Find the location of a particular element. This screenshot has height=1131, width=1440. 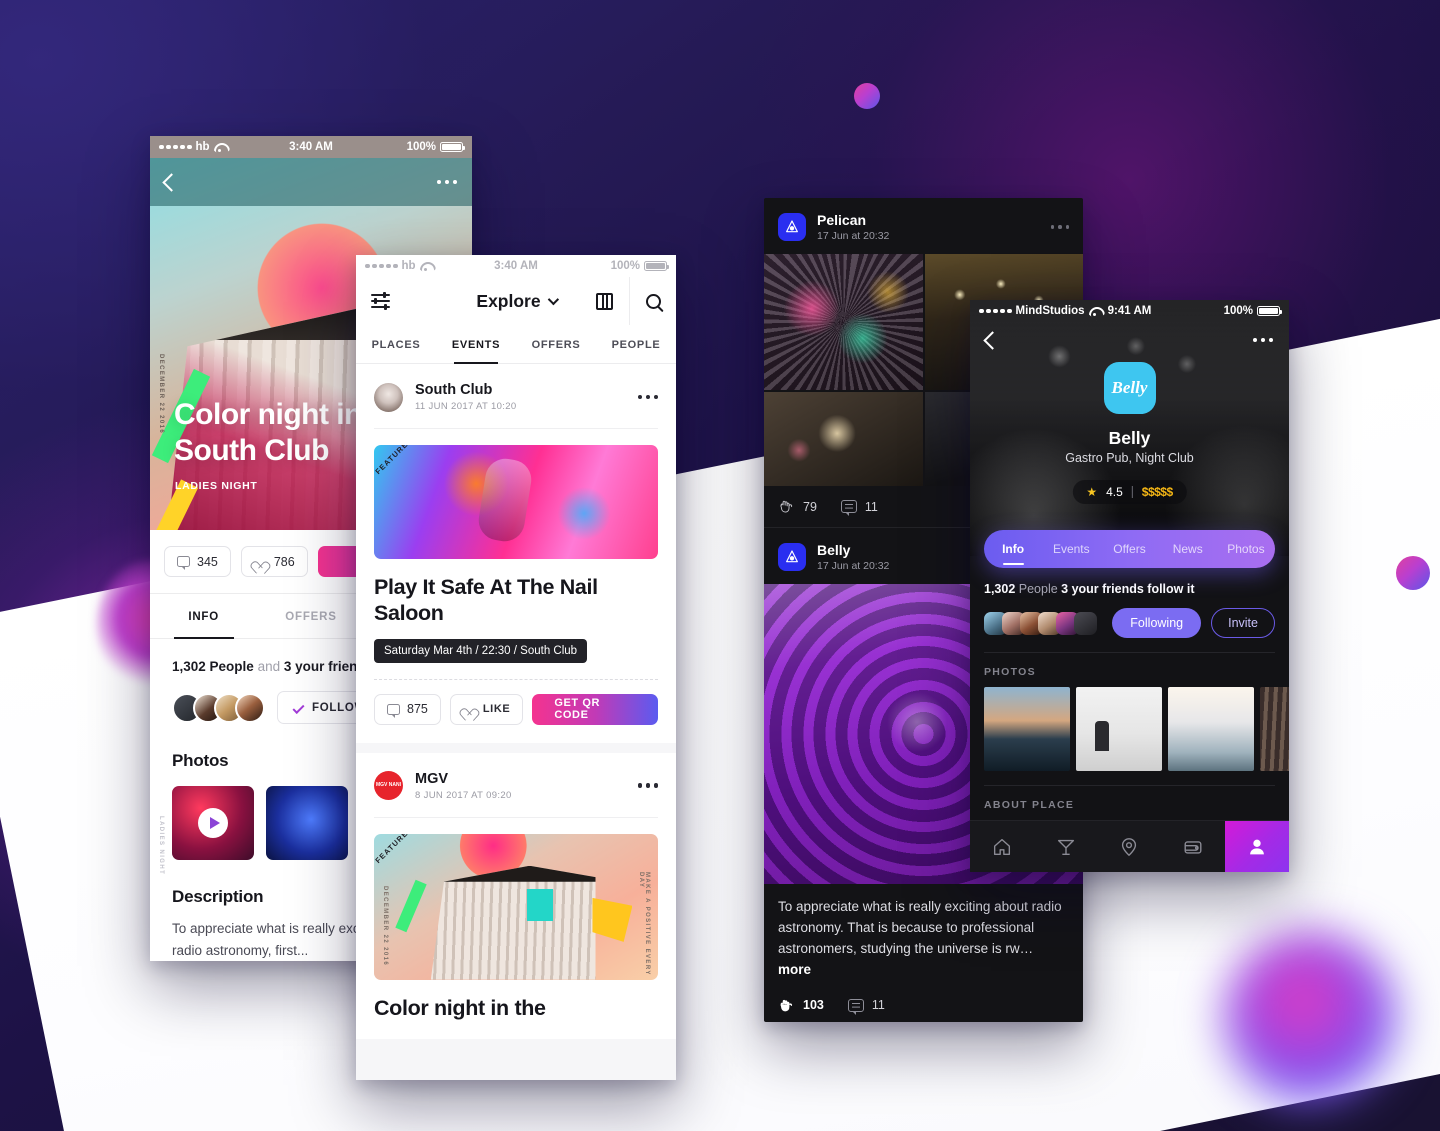

post-author-block: South Club 11 JUN 2017 AT 10:20 is located at coordinates (466, 397).